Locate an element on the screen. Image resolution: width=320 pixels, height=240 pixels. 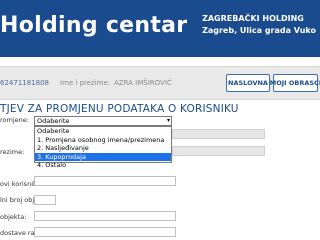
dropdown-option-highlighted: 3. Kupoprodaja is located at coordinates (103, 156).